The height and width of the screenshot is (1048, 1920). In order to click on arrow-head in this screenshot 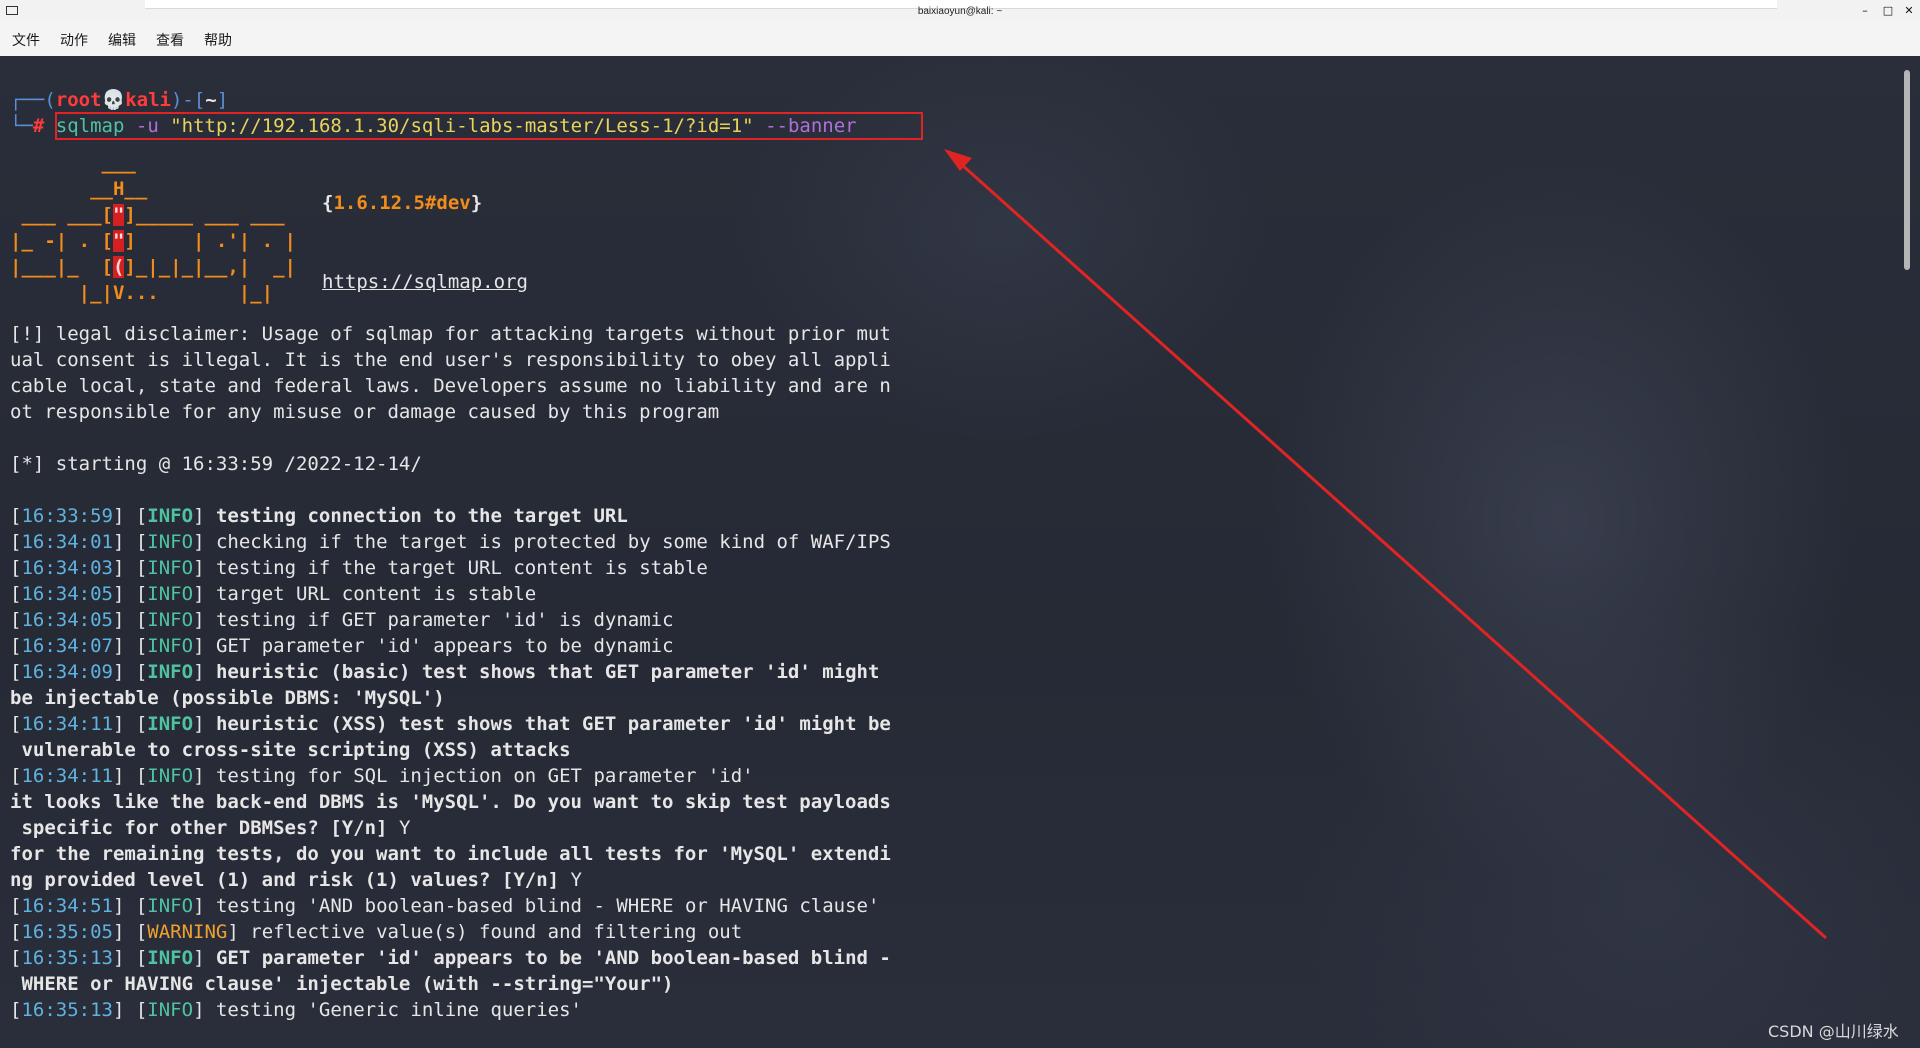, I will do `click(958, 160)`.